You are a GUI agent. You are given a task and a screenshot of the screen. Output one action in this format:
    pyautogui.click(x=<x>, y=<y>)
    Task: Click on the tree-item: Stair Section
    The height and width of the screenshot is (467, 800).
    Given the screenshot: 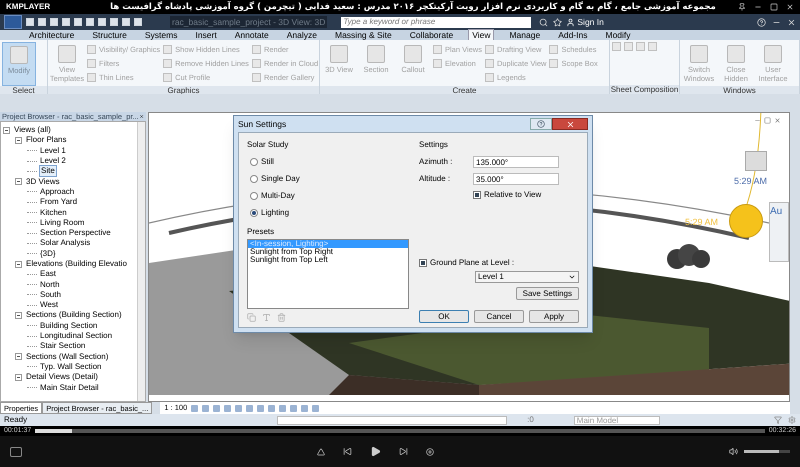 What is the action you would take?
    pyautogui.click(x=62, y=346)
    